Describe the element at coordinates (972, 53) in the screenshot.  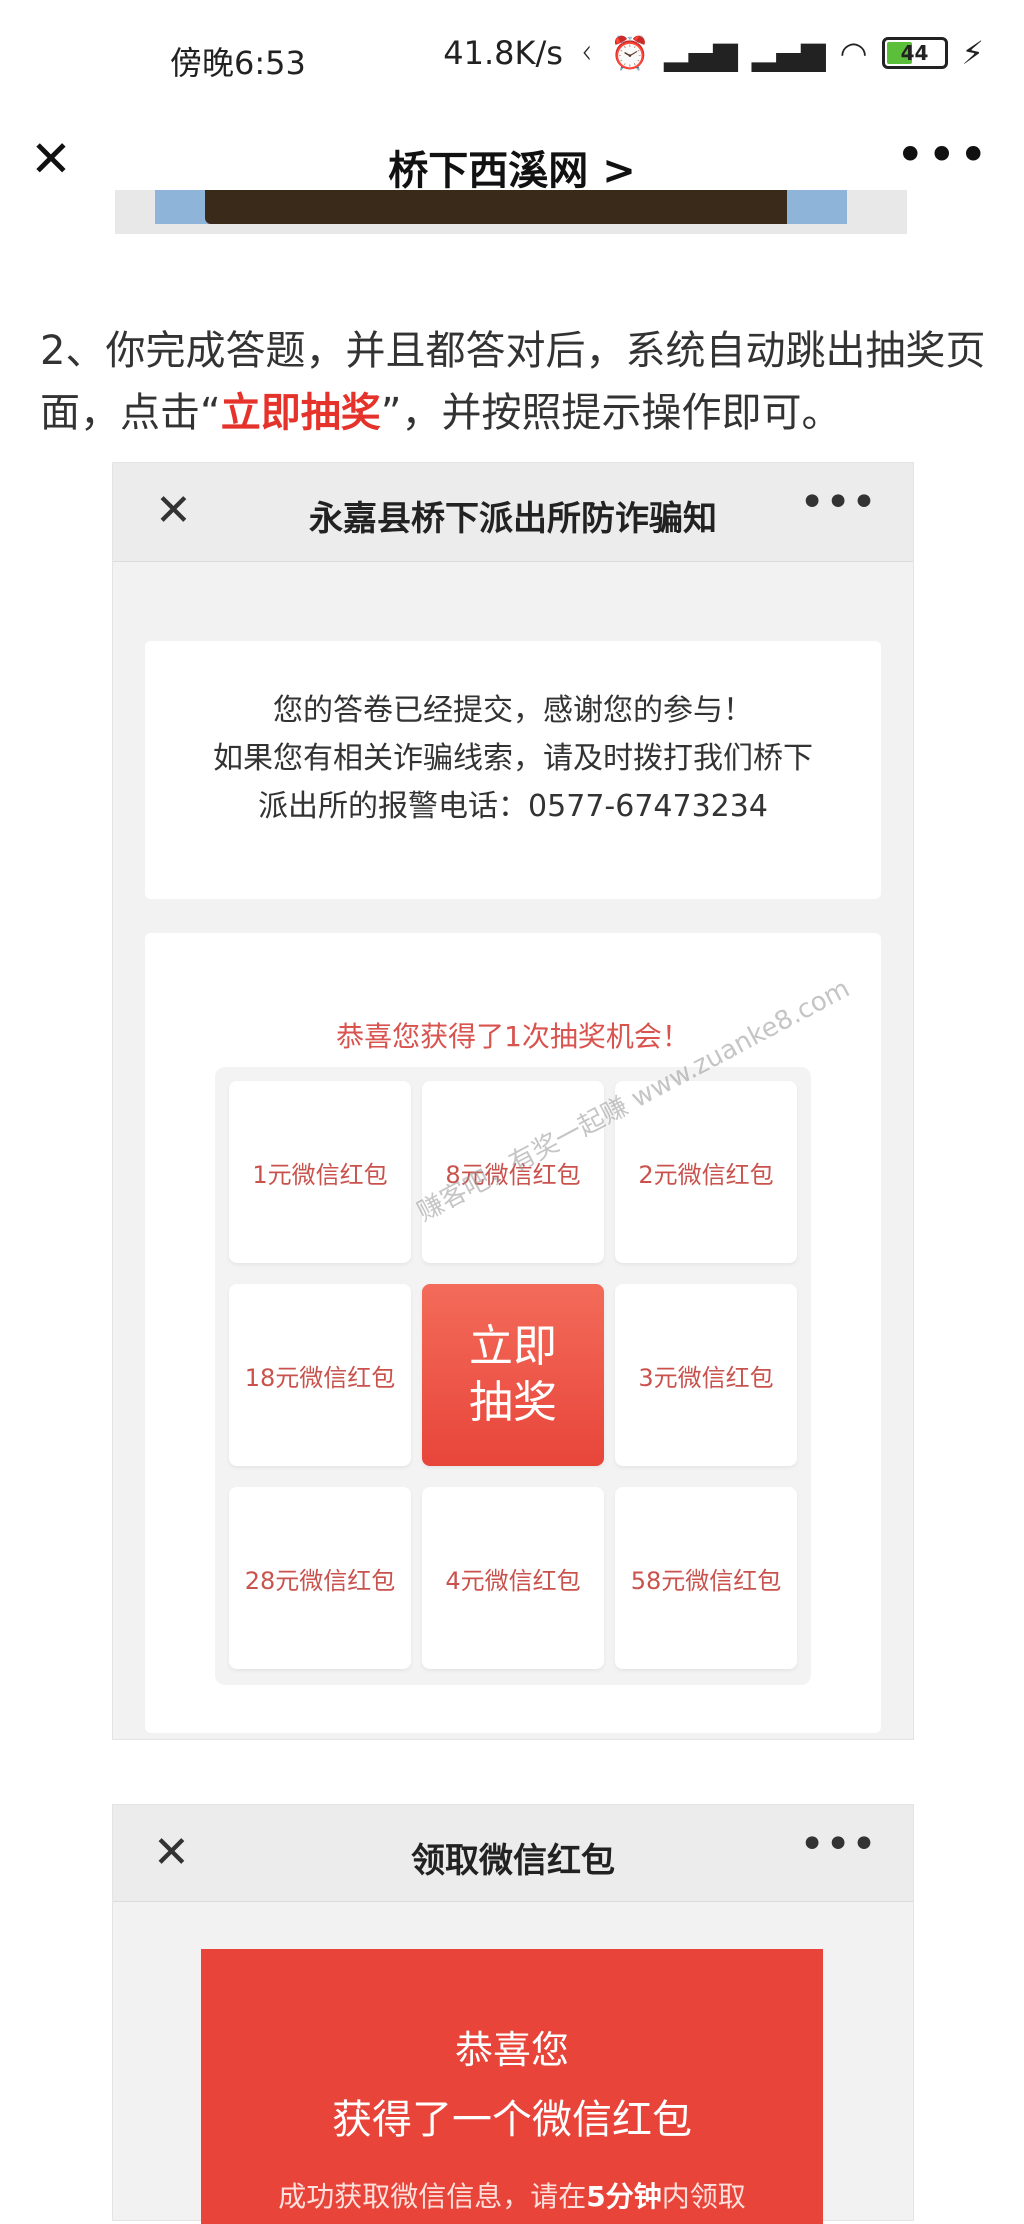
I see `charging-icon: ⚡` at that location.